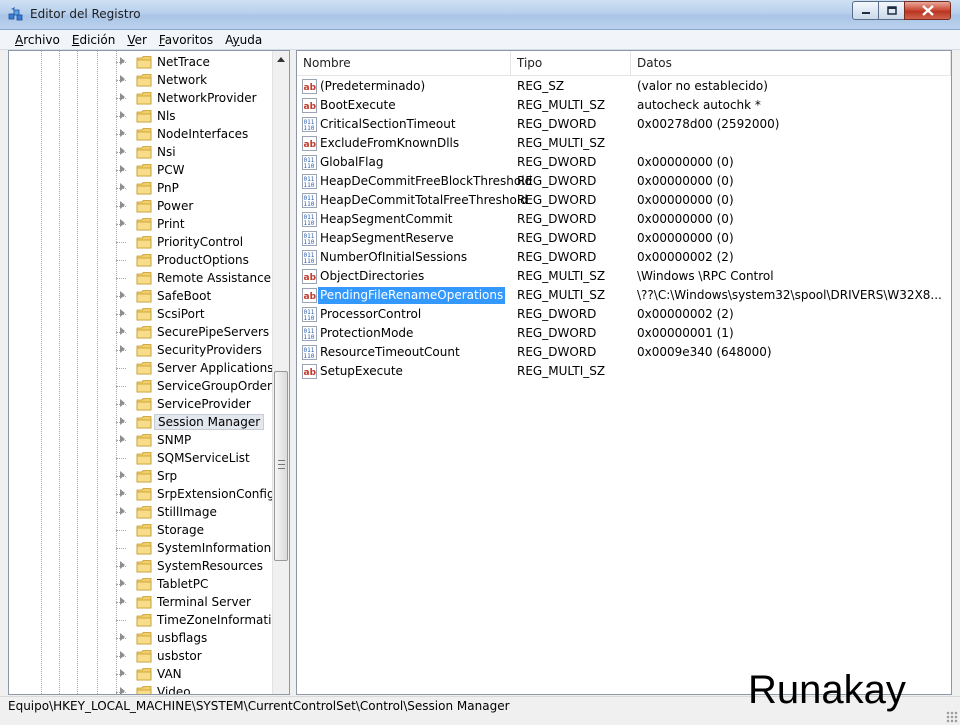 The height and width of the screenshot is (725, 960). Describe the element at coordinates (144, 62) in the screenshot. I see `tree-item: NetTrace` at that location.